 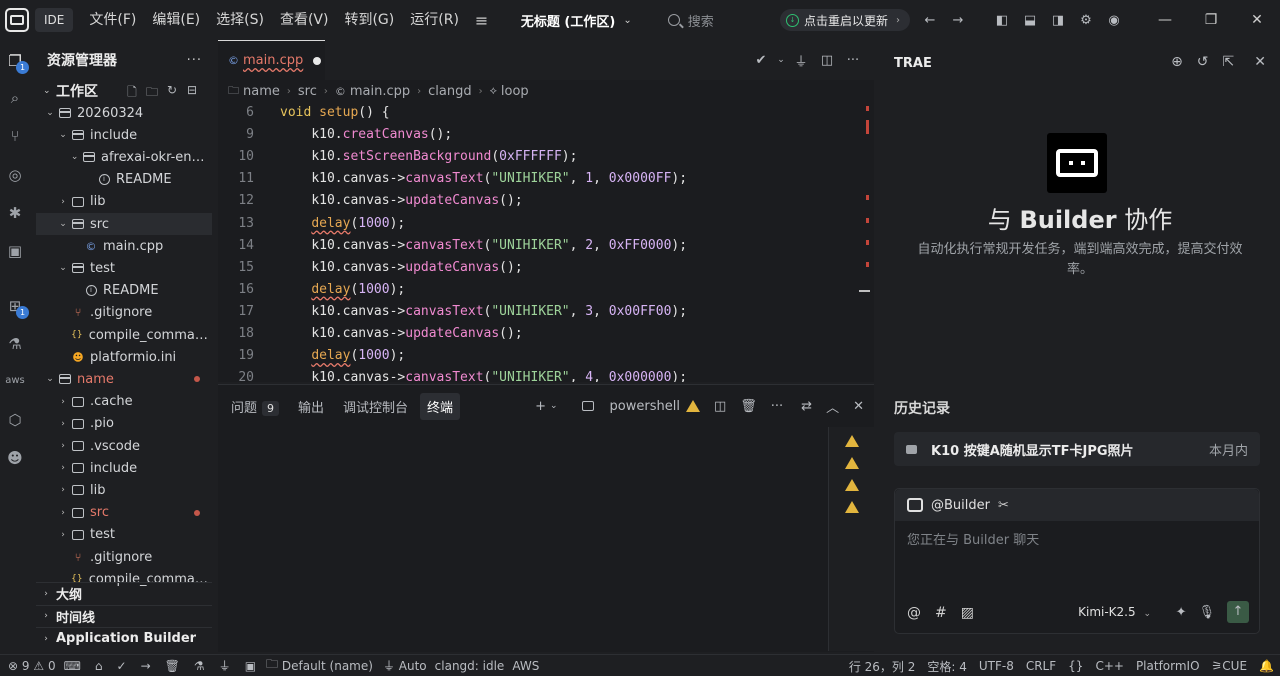 What do you see at coordinates (967, 613) in the screenshot?
I see `image-icon: ▨` at bounding box center [967, 613].